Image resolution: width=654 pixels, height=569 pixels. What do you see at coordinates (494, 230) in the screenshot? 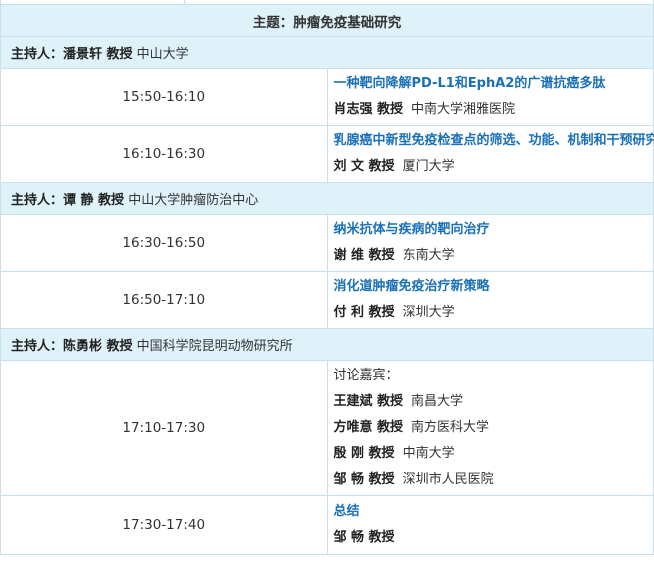
I see `talk-title: 纳米抗体与疾病的靶向治疗` at bounding box center [494, 230].